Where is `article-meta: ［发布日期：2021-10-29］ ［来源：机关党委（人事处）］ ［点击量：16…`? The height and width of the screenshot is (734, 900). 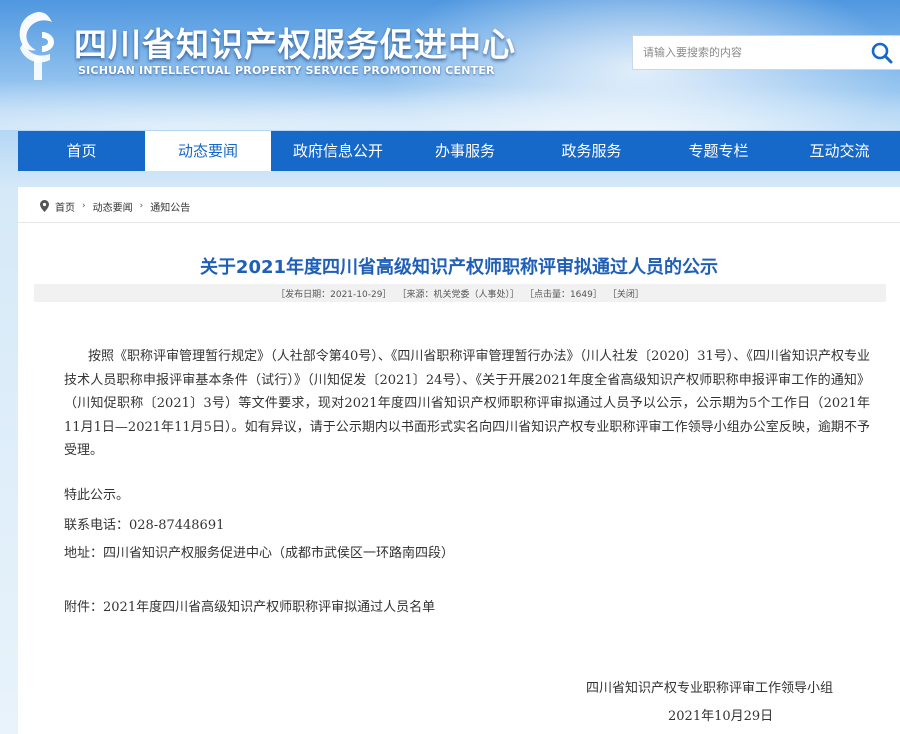
article-meta: ［发布日期：2021-10-29］ ［来源：机关党委（人事处）］ ［点击量：16… is located at coordinates (460, 293).